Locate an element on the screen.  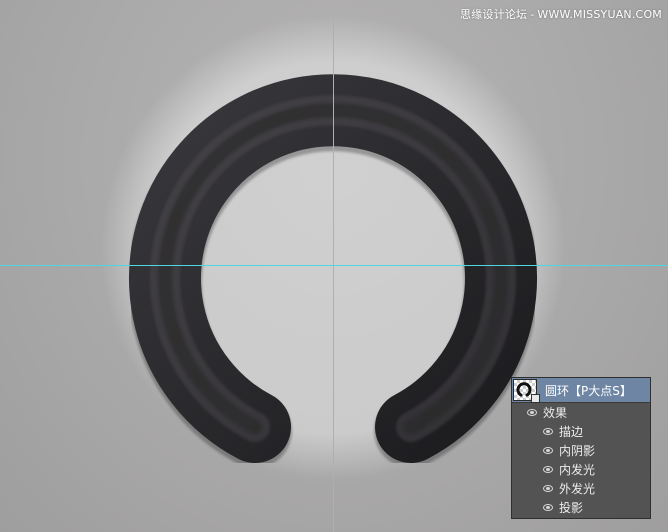
layer-mask-icon is located at coordinates (535, 398).